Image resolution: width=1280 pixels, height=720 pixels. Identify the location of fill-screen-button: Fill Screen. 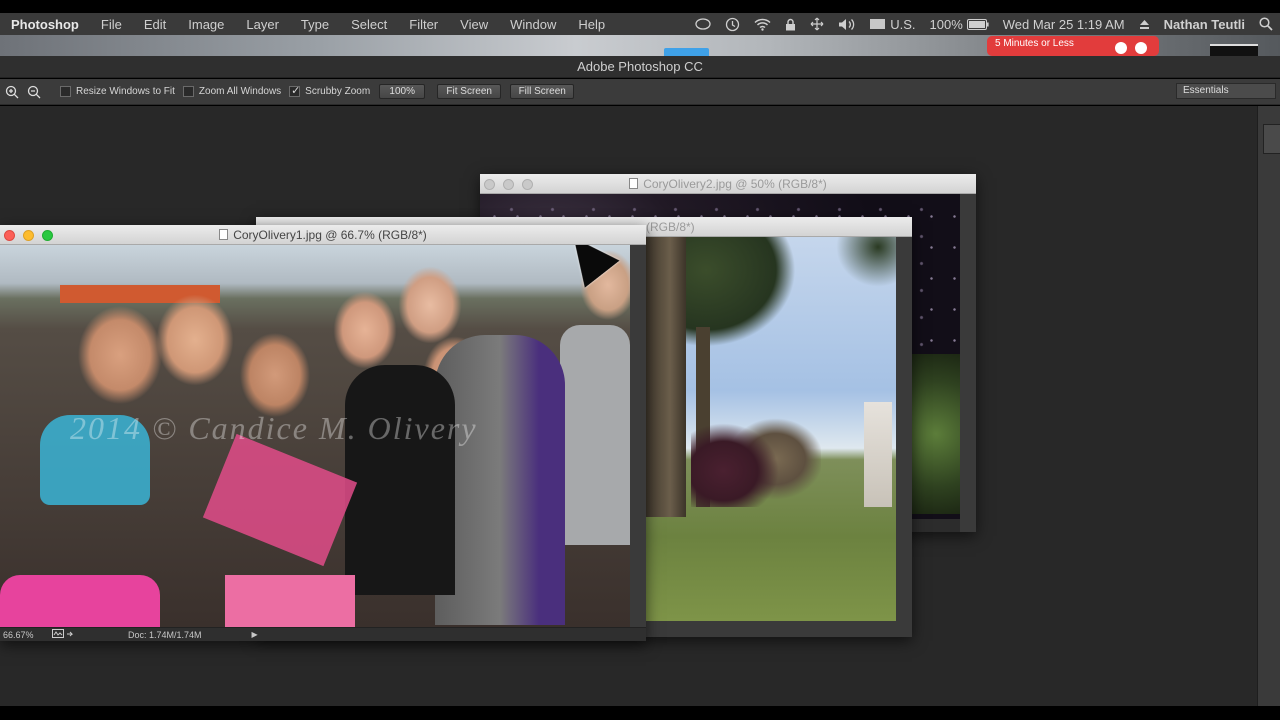
(542, 91).